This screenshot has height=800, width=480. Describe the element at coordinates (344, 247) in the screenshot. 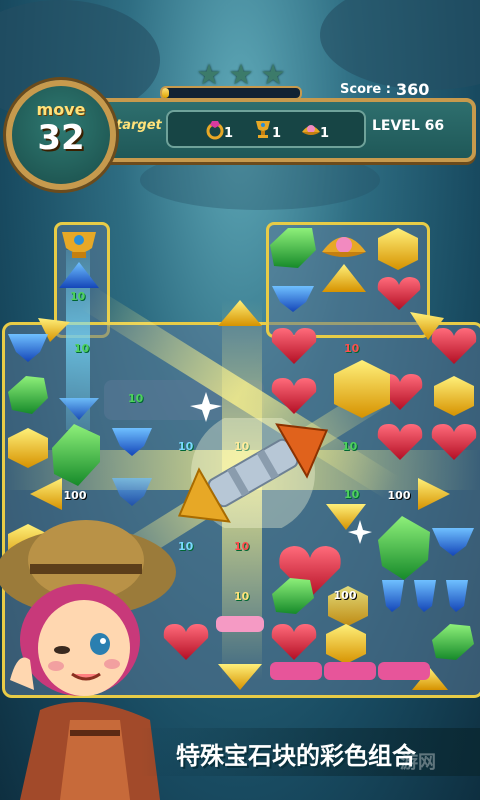

I see `pearl-shell-icon` at that location.